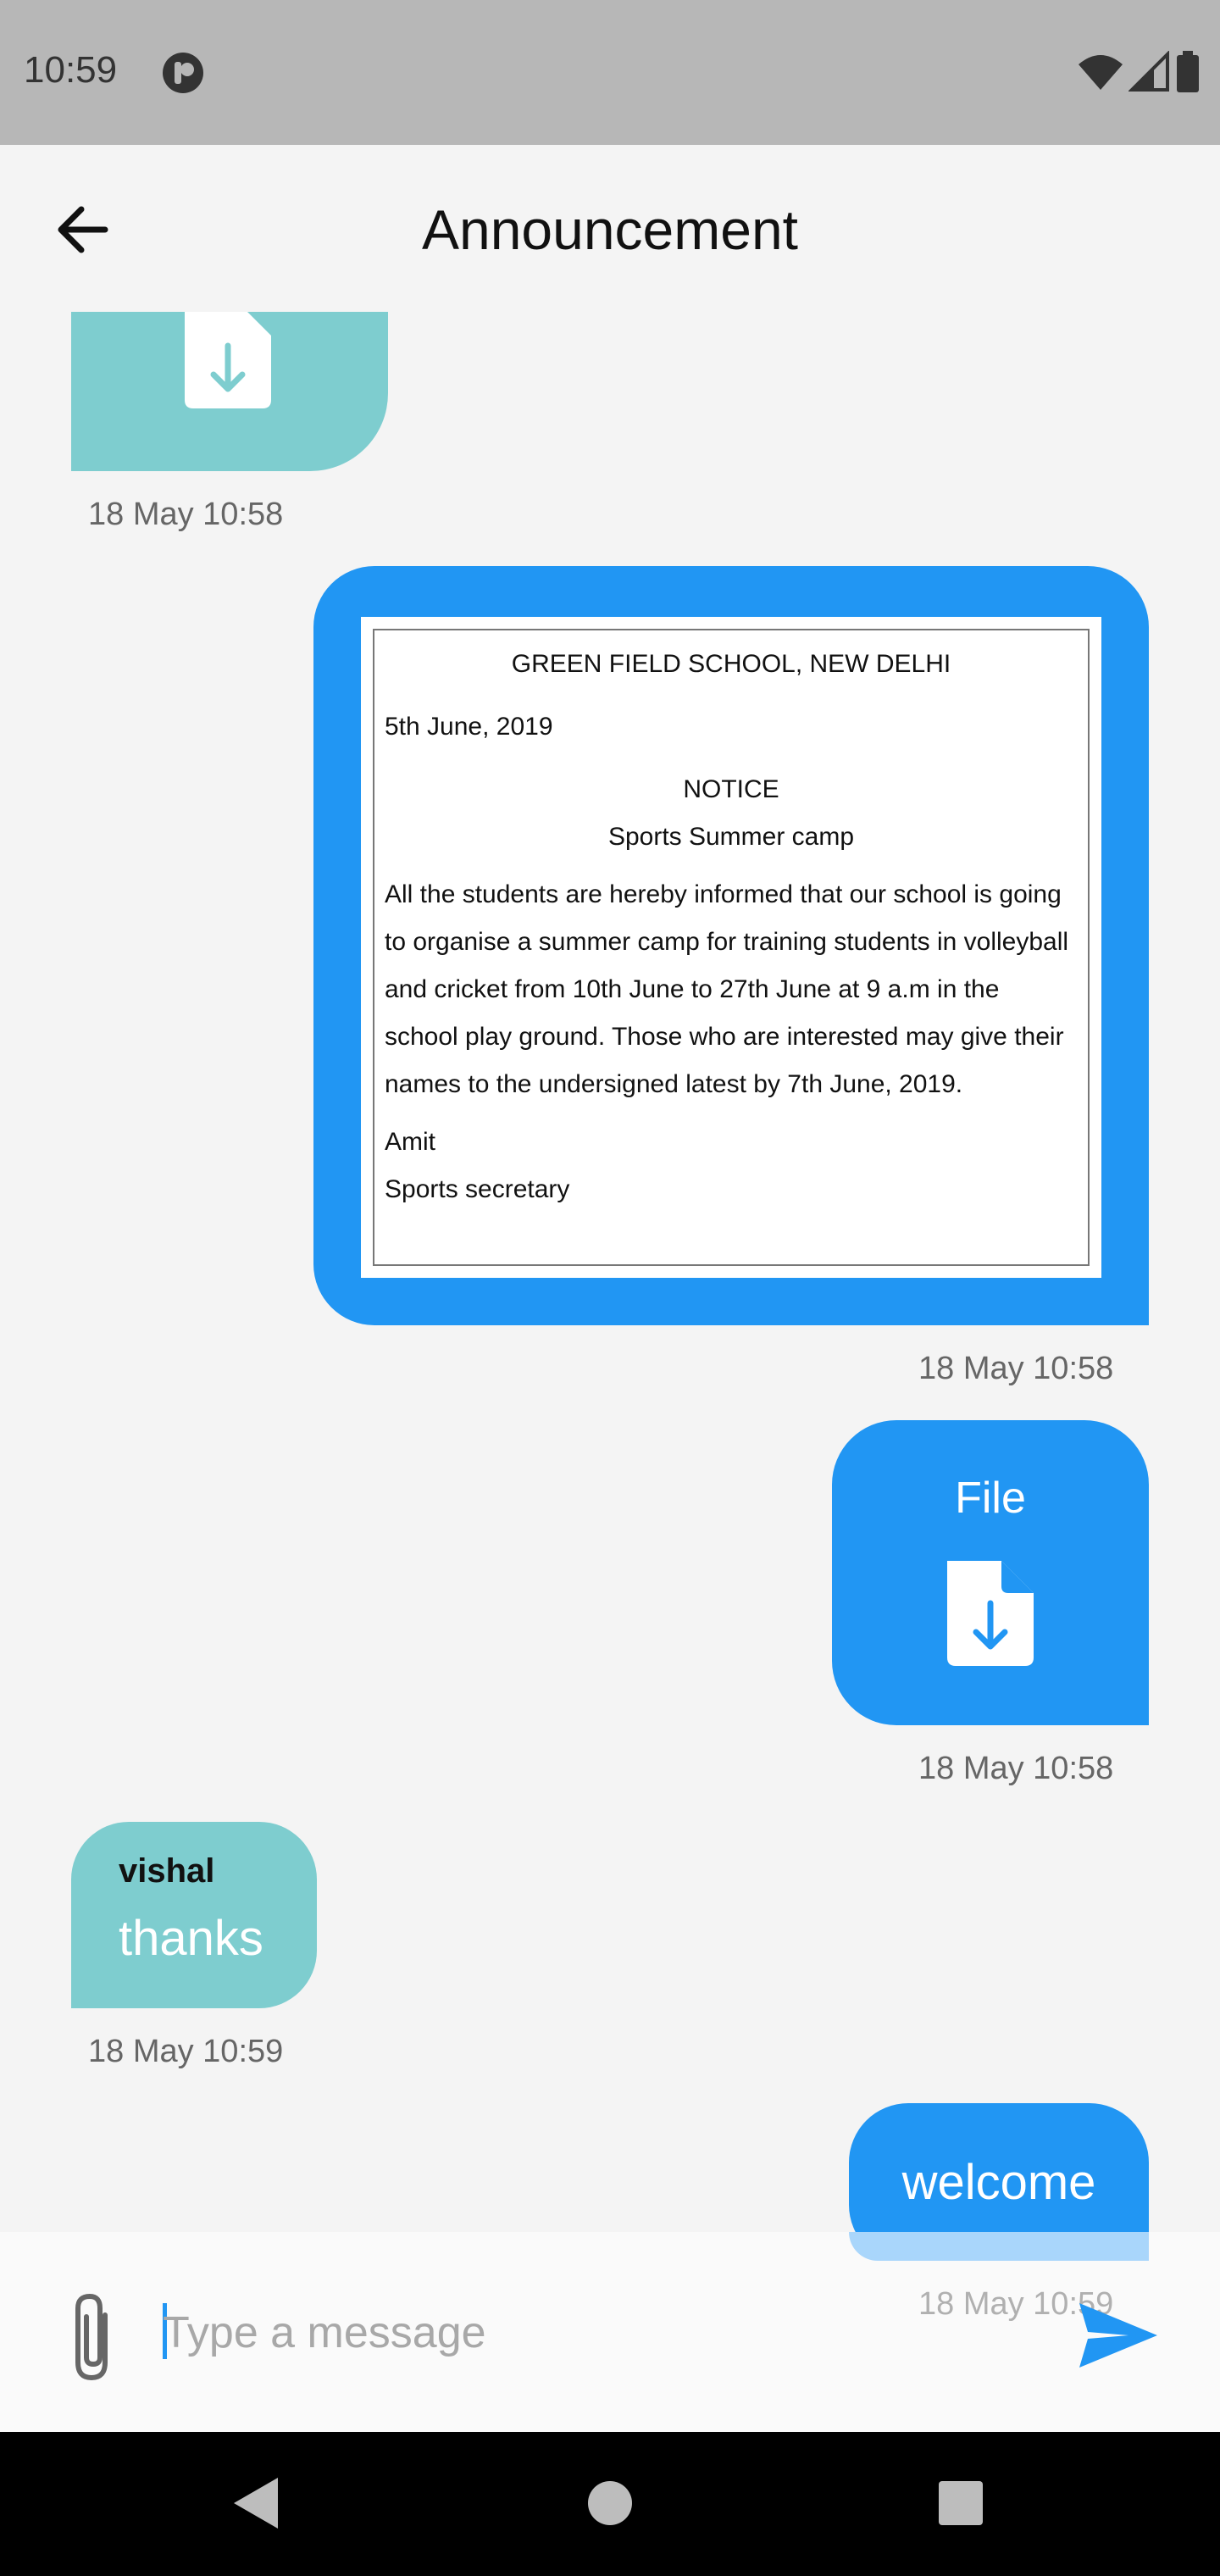  I want to click on incoming-file-bubble, so click(229, 391).